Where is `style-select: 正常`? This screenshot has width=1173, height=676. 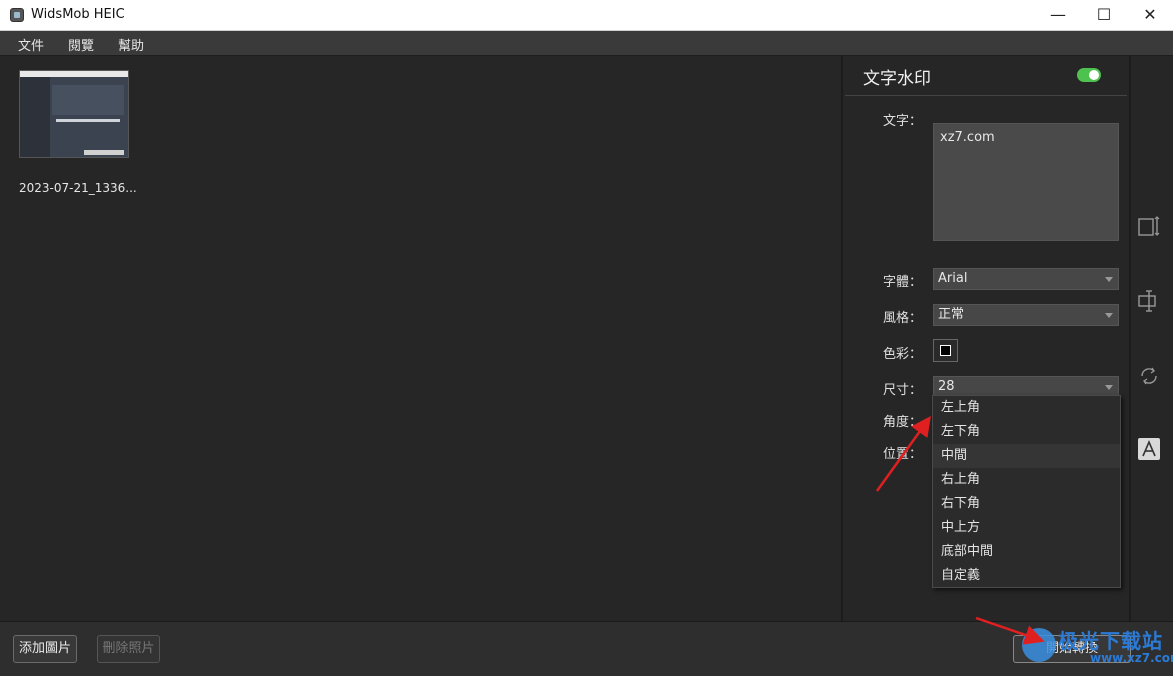 style-select: 正常 is located at coordinates (1026, 315).